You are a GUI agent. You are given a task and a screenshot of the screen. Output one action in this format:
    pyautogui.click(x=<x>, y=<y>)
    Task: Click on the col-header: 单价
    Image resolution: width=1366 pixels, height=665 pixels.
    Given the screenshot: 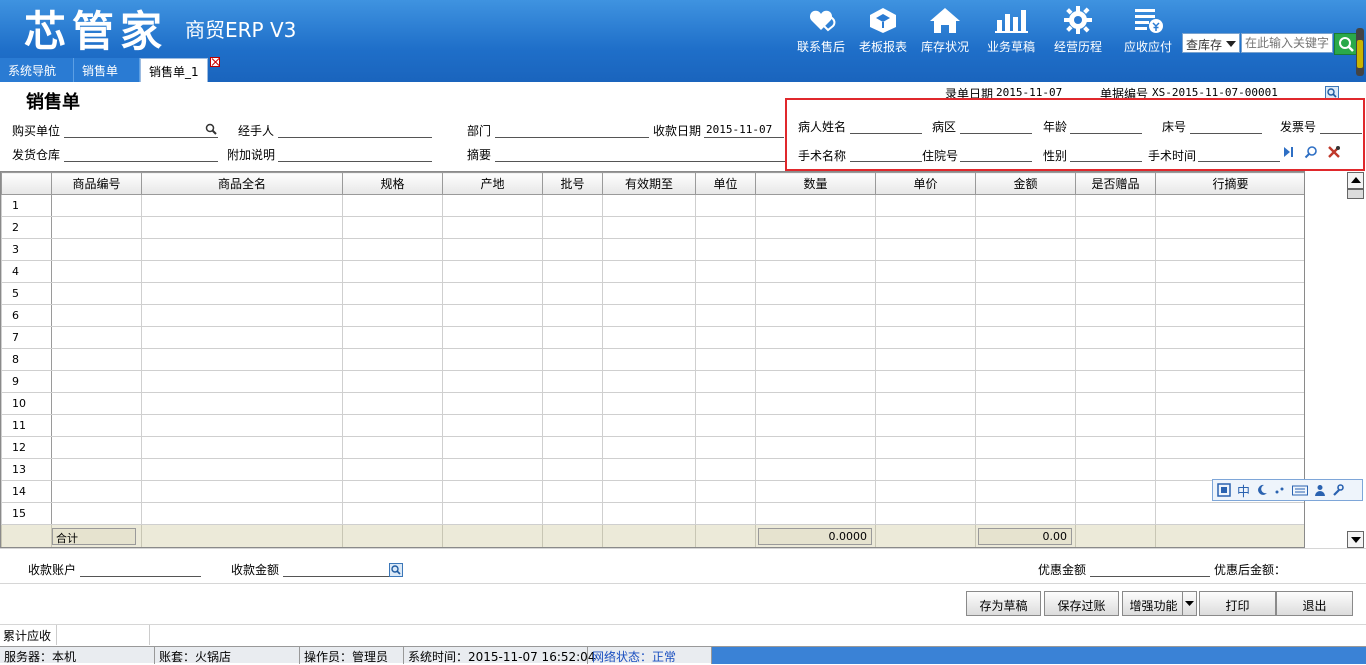 What is the action you would take?
    pyautogui.click(x=925, y=183)
    